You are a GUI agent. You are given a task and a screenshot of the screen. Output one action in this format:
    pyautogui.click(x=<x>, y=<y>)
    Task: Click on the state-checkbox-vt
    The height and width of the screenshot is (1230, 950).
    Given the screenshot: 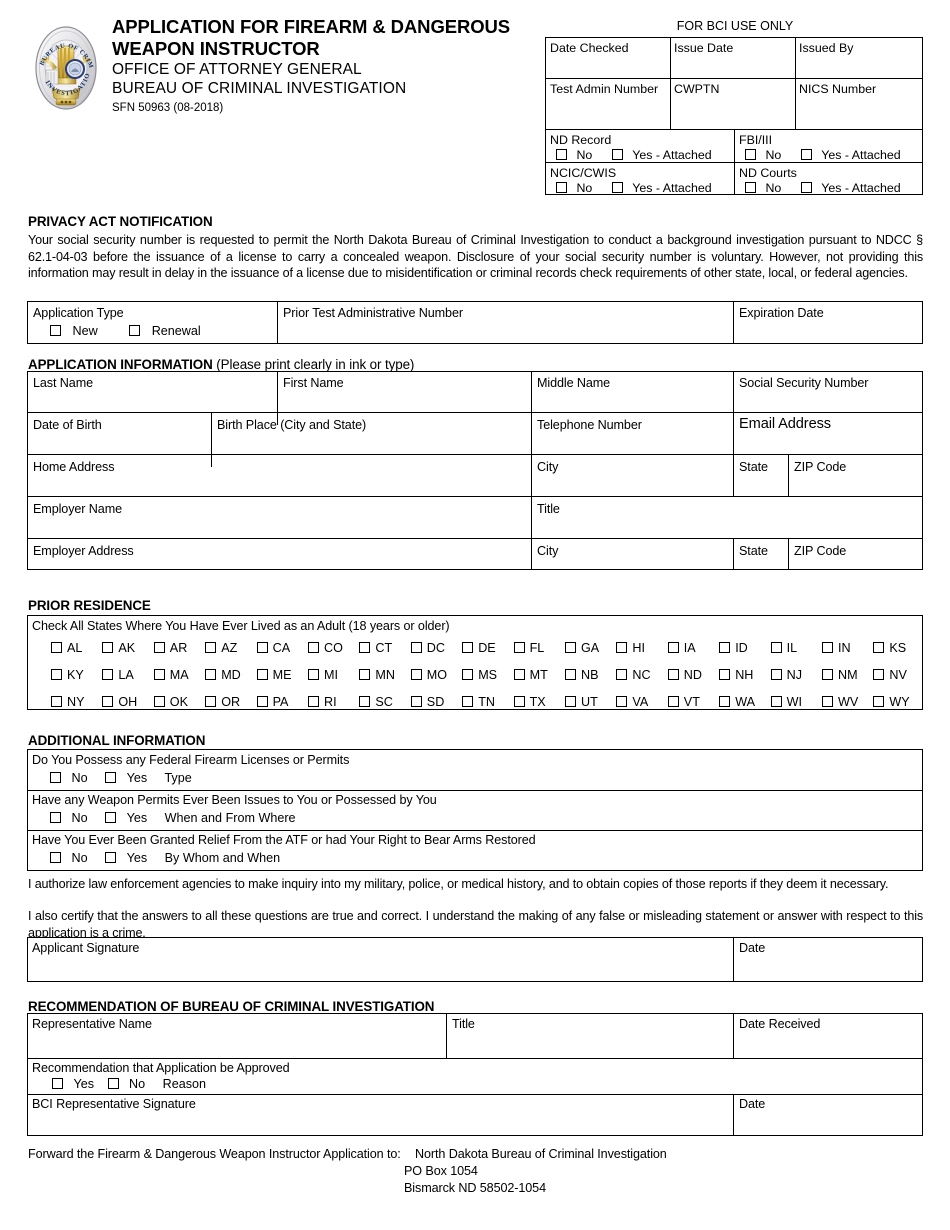 What is the action you would take?
    pyautogui.click(x=673, y=701)
    